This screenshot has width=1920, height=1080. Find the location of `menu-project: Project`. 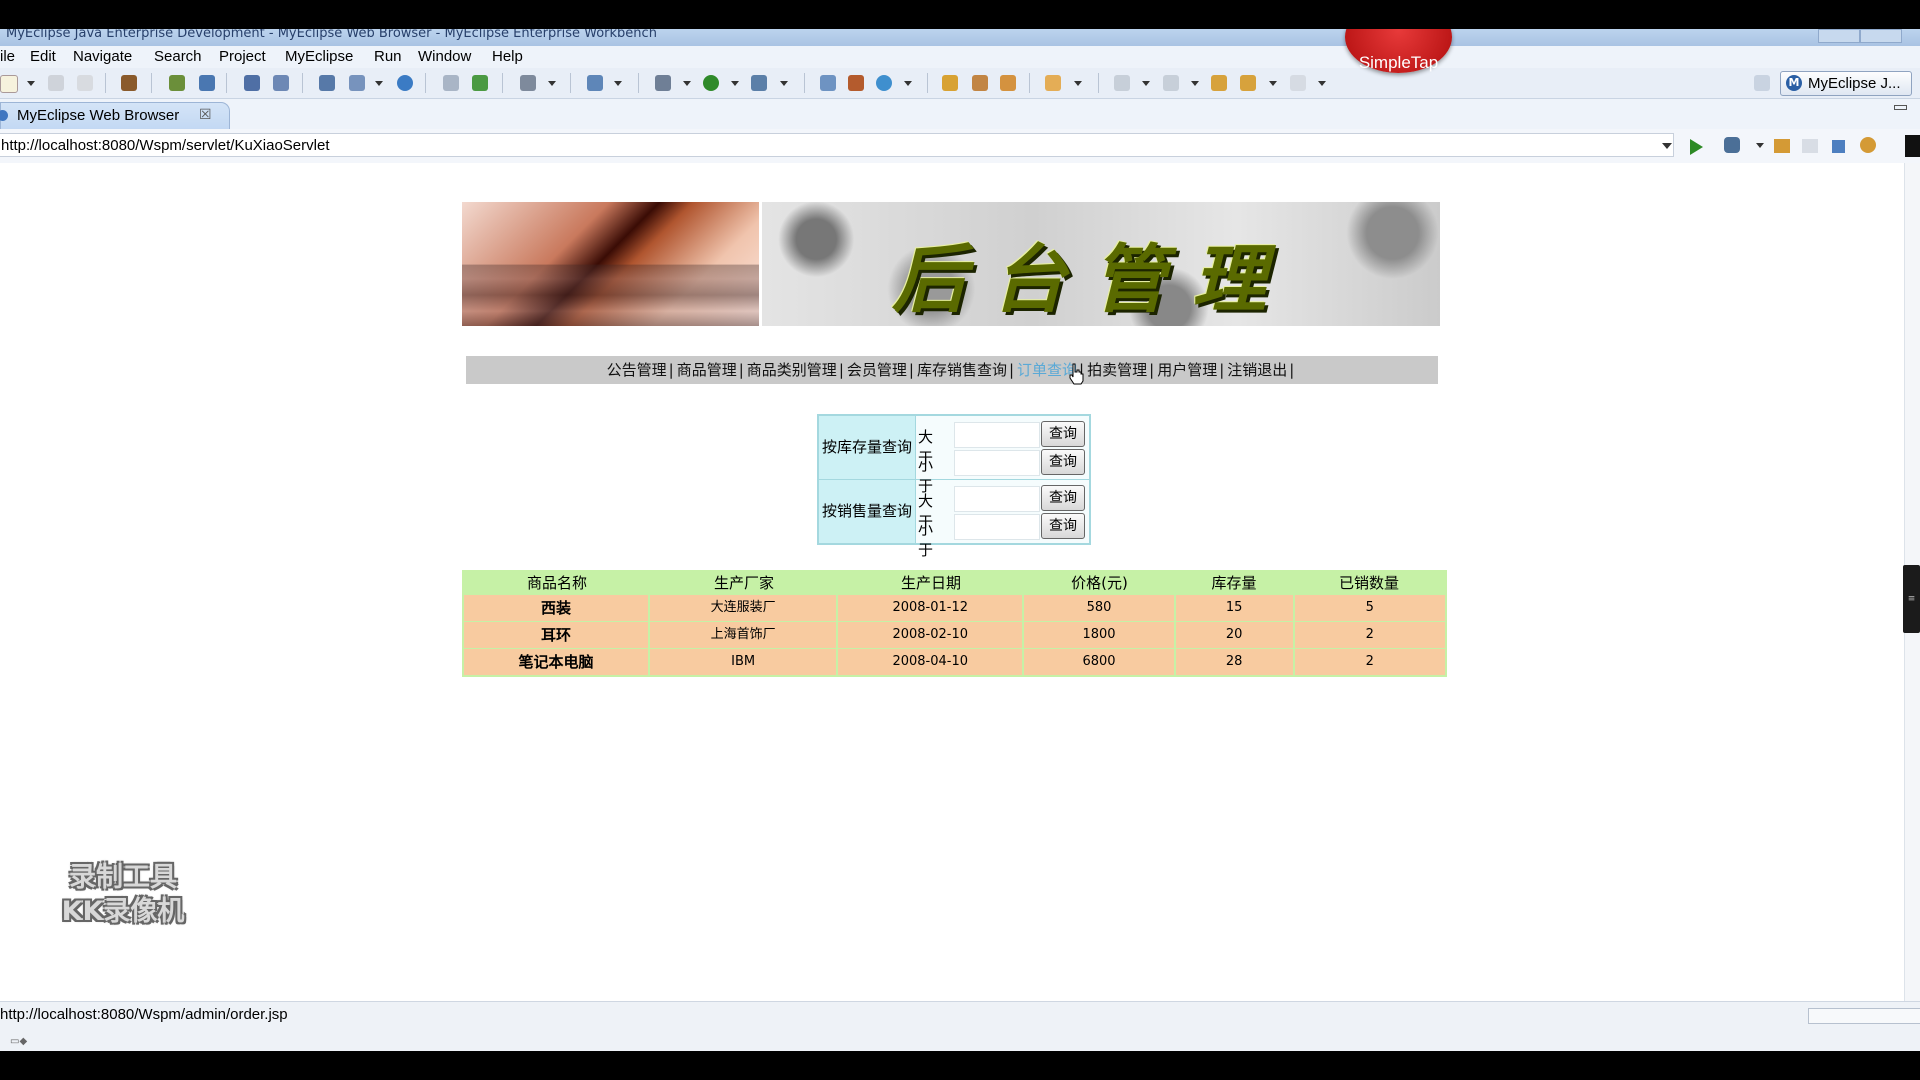

menu-project: Project is located at coordinates (242, 56).